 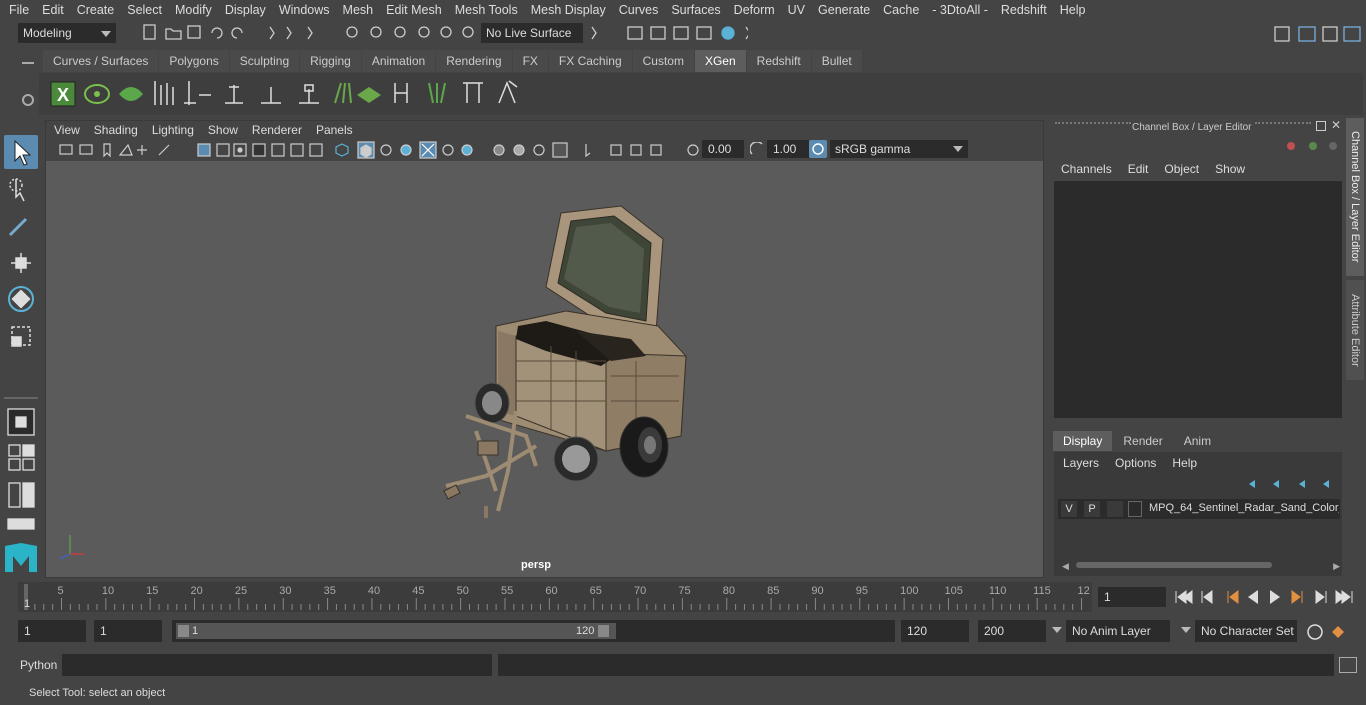 I want to click on menu-edit: Edit, so click(x=53, y=10).